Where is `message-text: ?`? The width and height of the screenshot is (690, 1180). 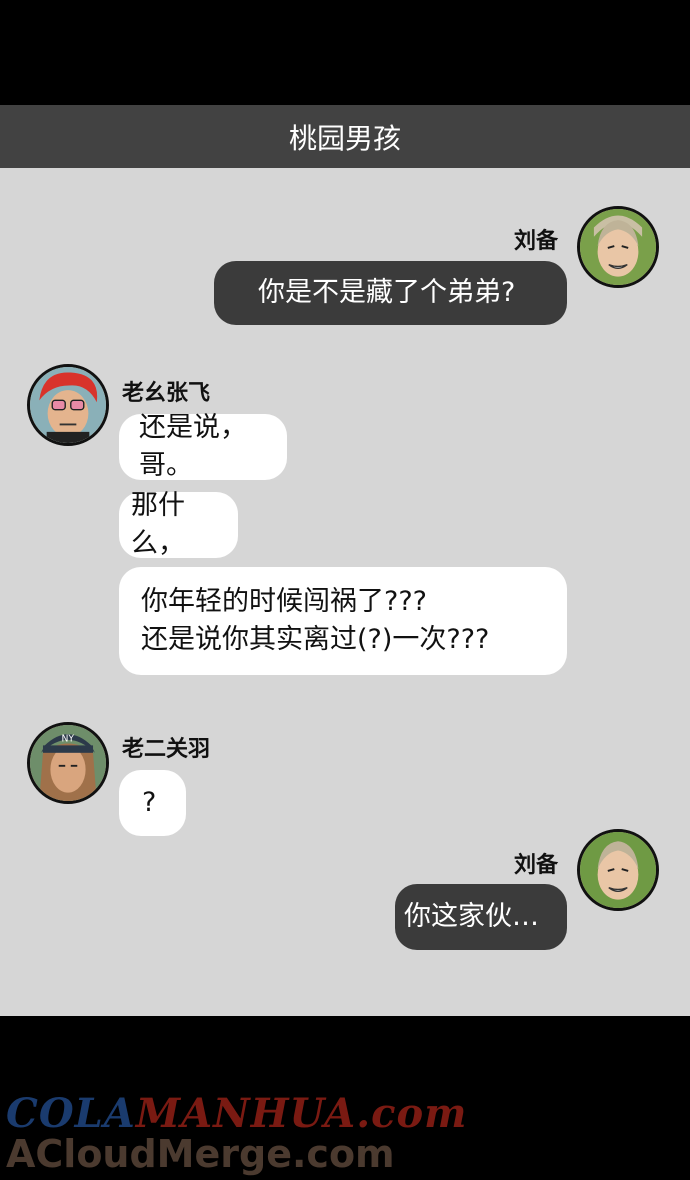 message-text: ? is located at coordinates (149, 802).